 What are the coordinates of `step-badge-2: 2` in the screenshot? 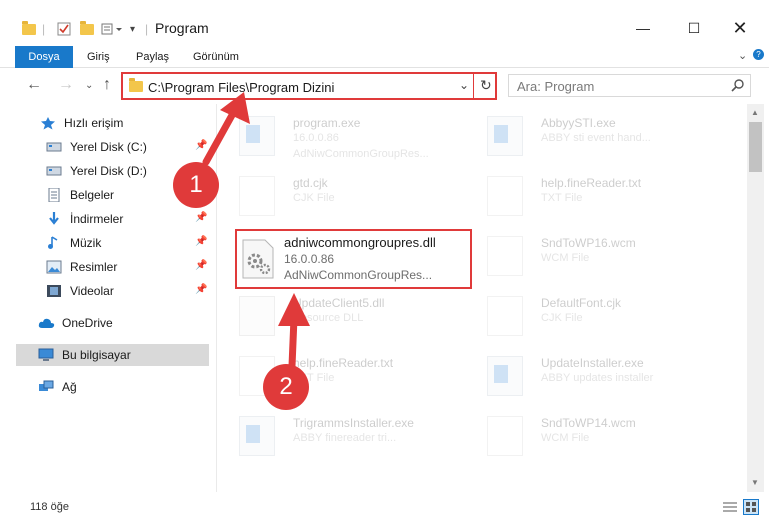 It's located at (286, 387).